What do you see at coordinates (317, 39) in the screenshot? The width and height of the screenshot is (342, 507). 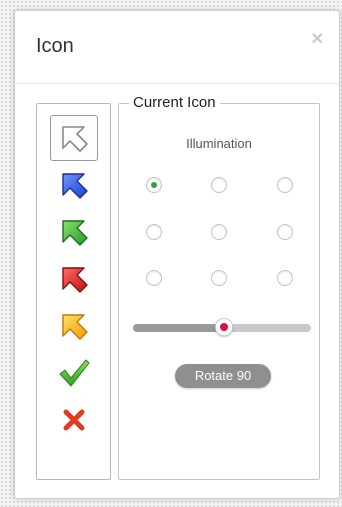 I see `close-icon: ×` at bounding box center [317, 39].